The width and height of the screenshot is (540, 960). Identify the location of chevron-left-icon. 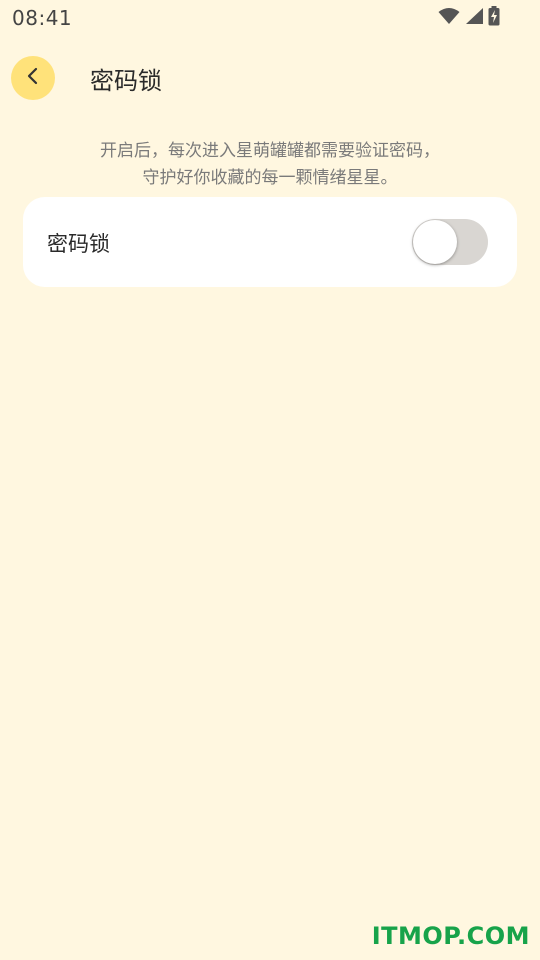
(33, 78).